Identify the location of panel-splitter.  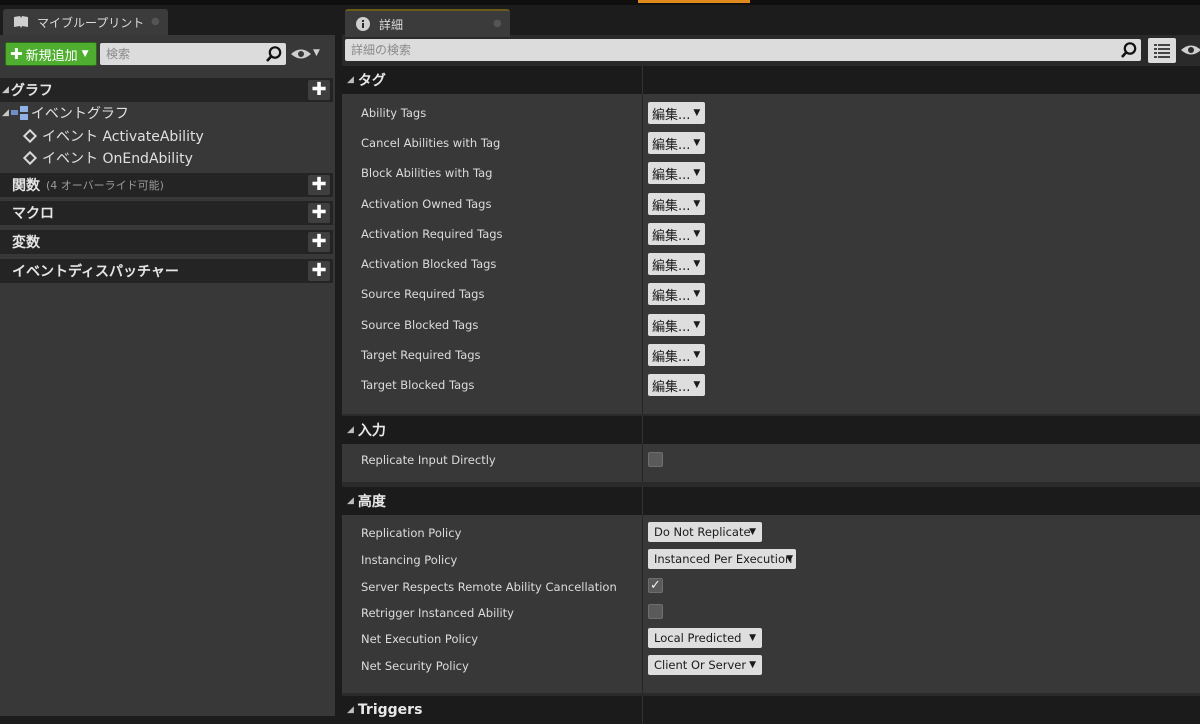
(338, 360).